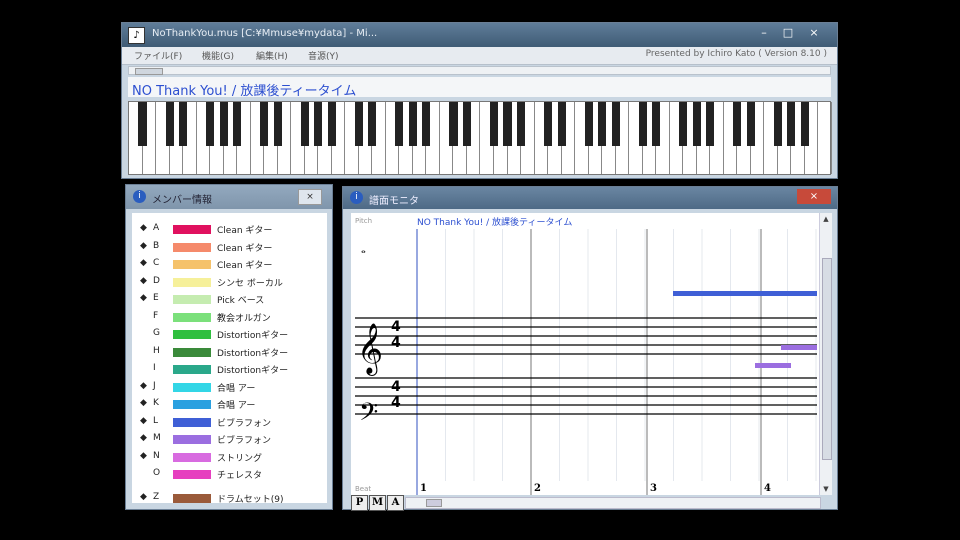 Image resolution: width=960 pixels, height=540 pixels. What do you see at coordinates (230, 317) in the screenshot?
I see `member-row: F 教会オルガン` at bounding box center [230, 317].